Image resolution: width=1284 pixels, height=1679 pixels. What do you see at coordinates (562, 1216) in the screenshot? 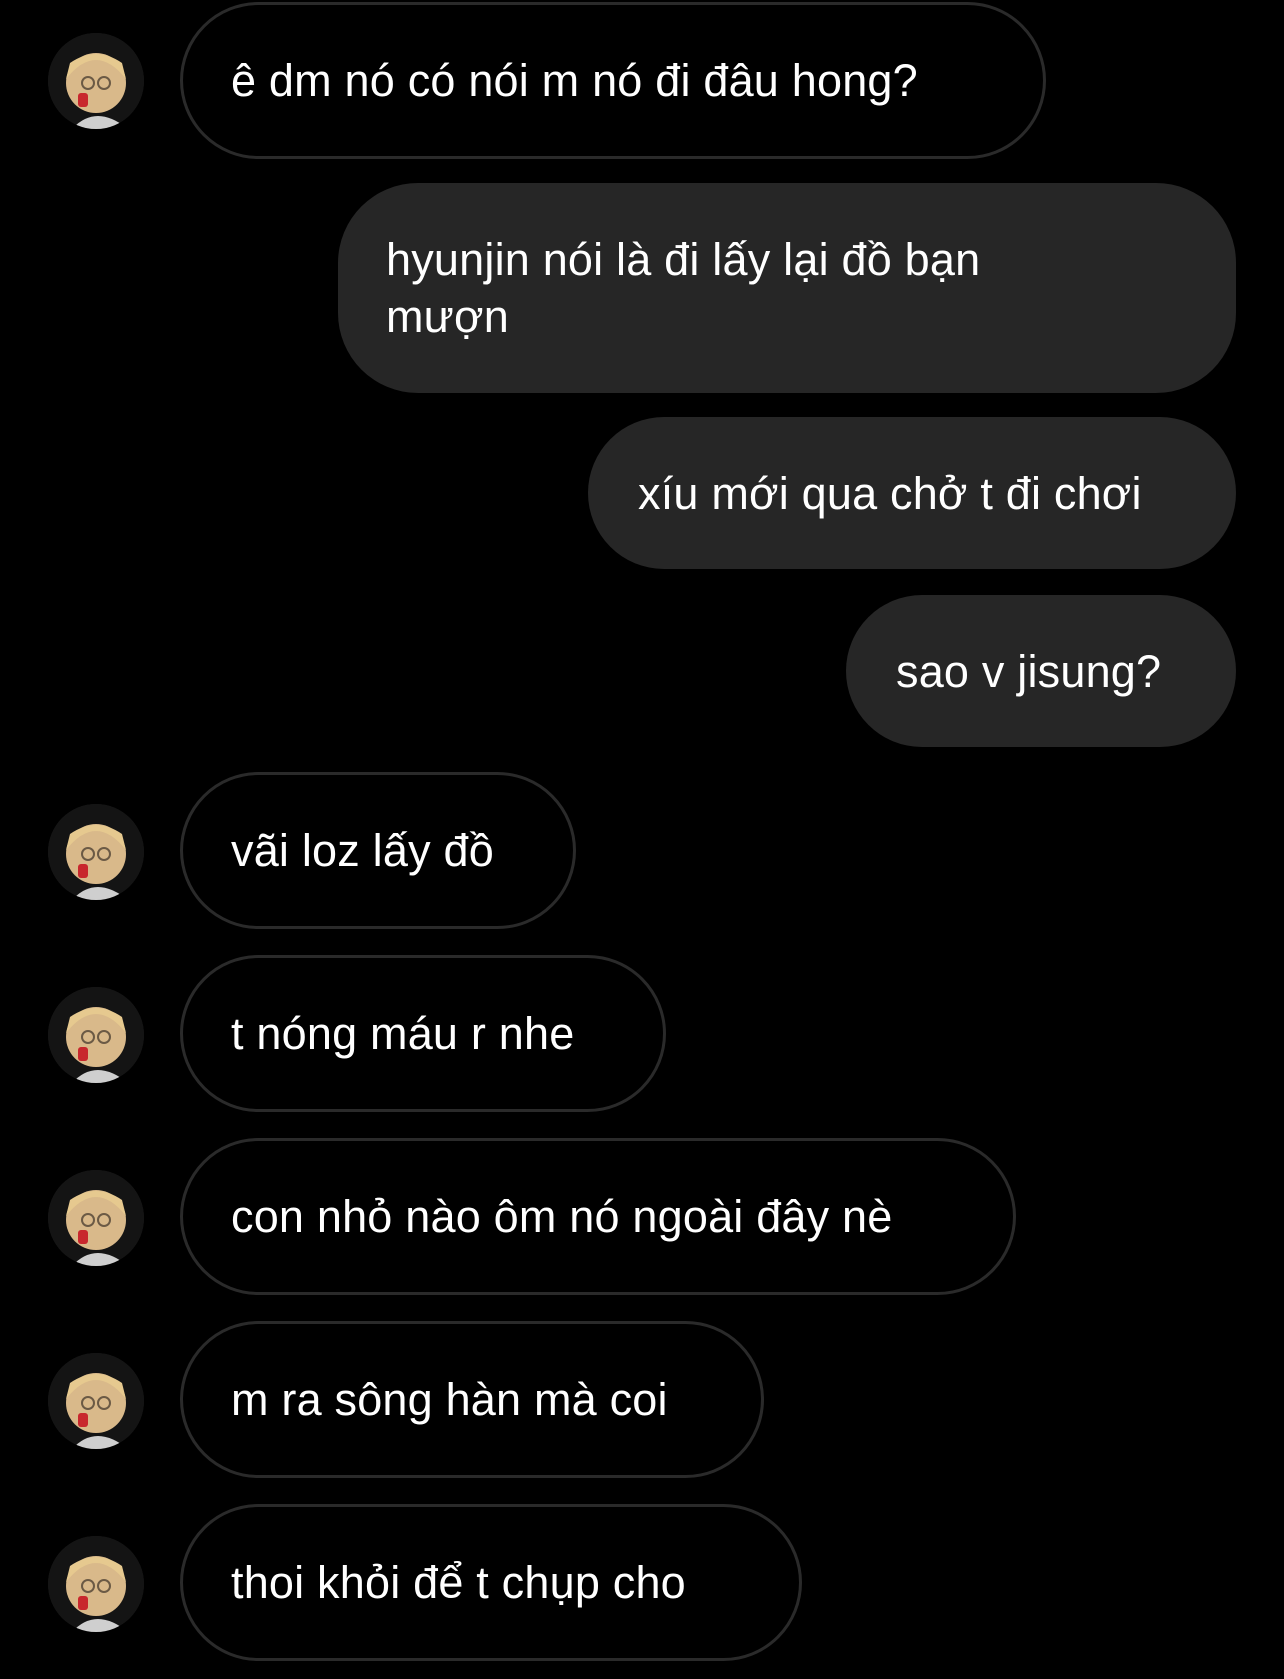
I see `message-text: con nhỏ nào ôm nó ngoài đây nè` at bounding box center [562, 1216].